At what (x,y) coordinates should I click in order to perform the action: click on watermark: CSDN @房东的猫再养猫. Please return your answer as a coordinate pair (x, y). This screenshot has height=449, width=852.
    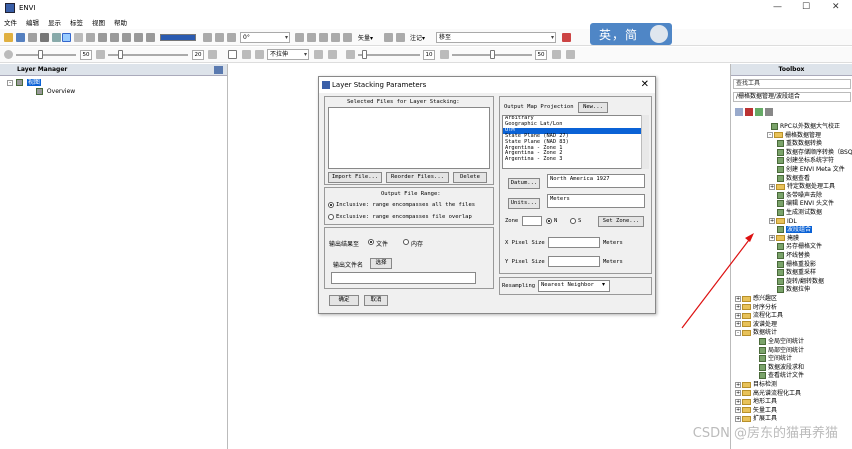
    Looking at the image, I should click on (765, 433).